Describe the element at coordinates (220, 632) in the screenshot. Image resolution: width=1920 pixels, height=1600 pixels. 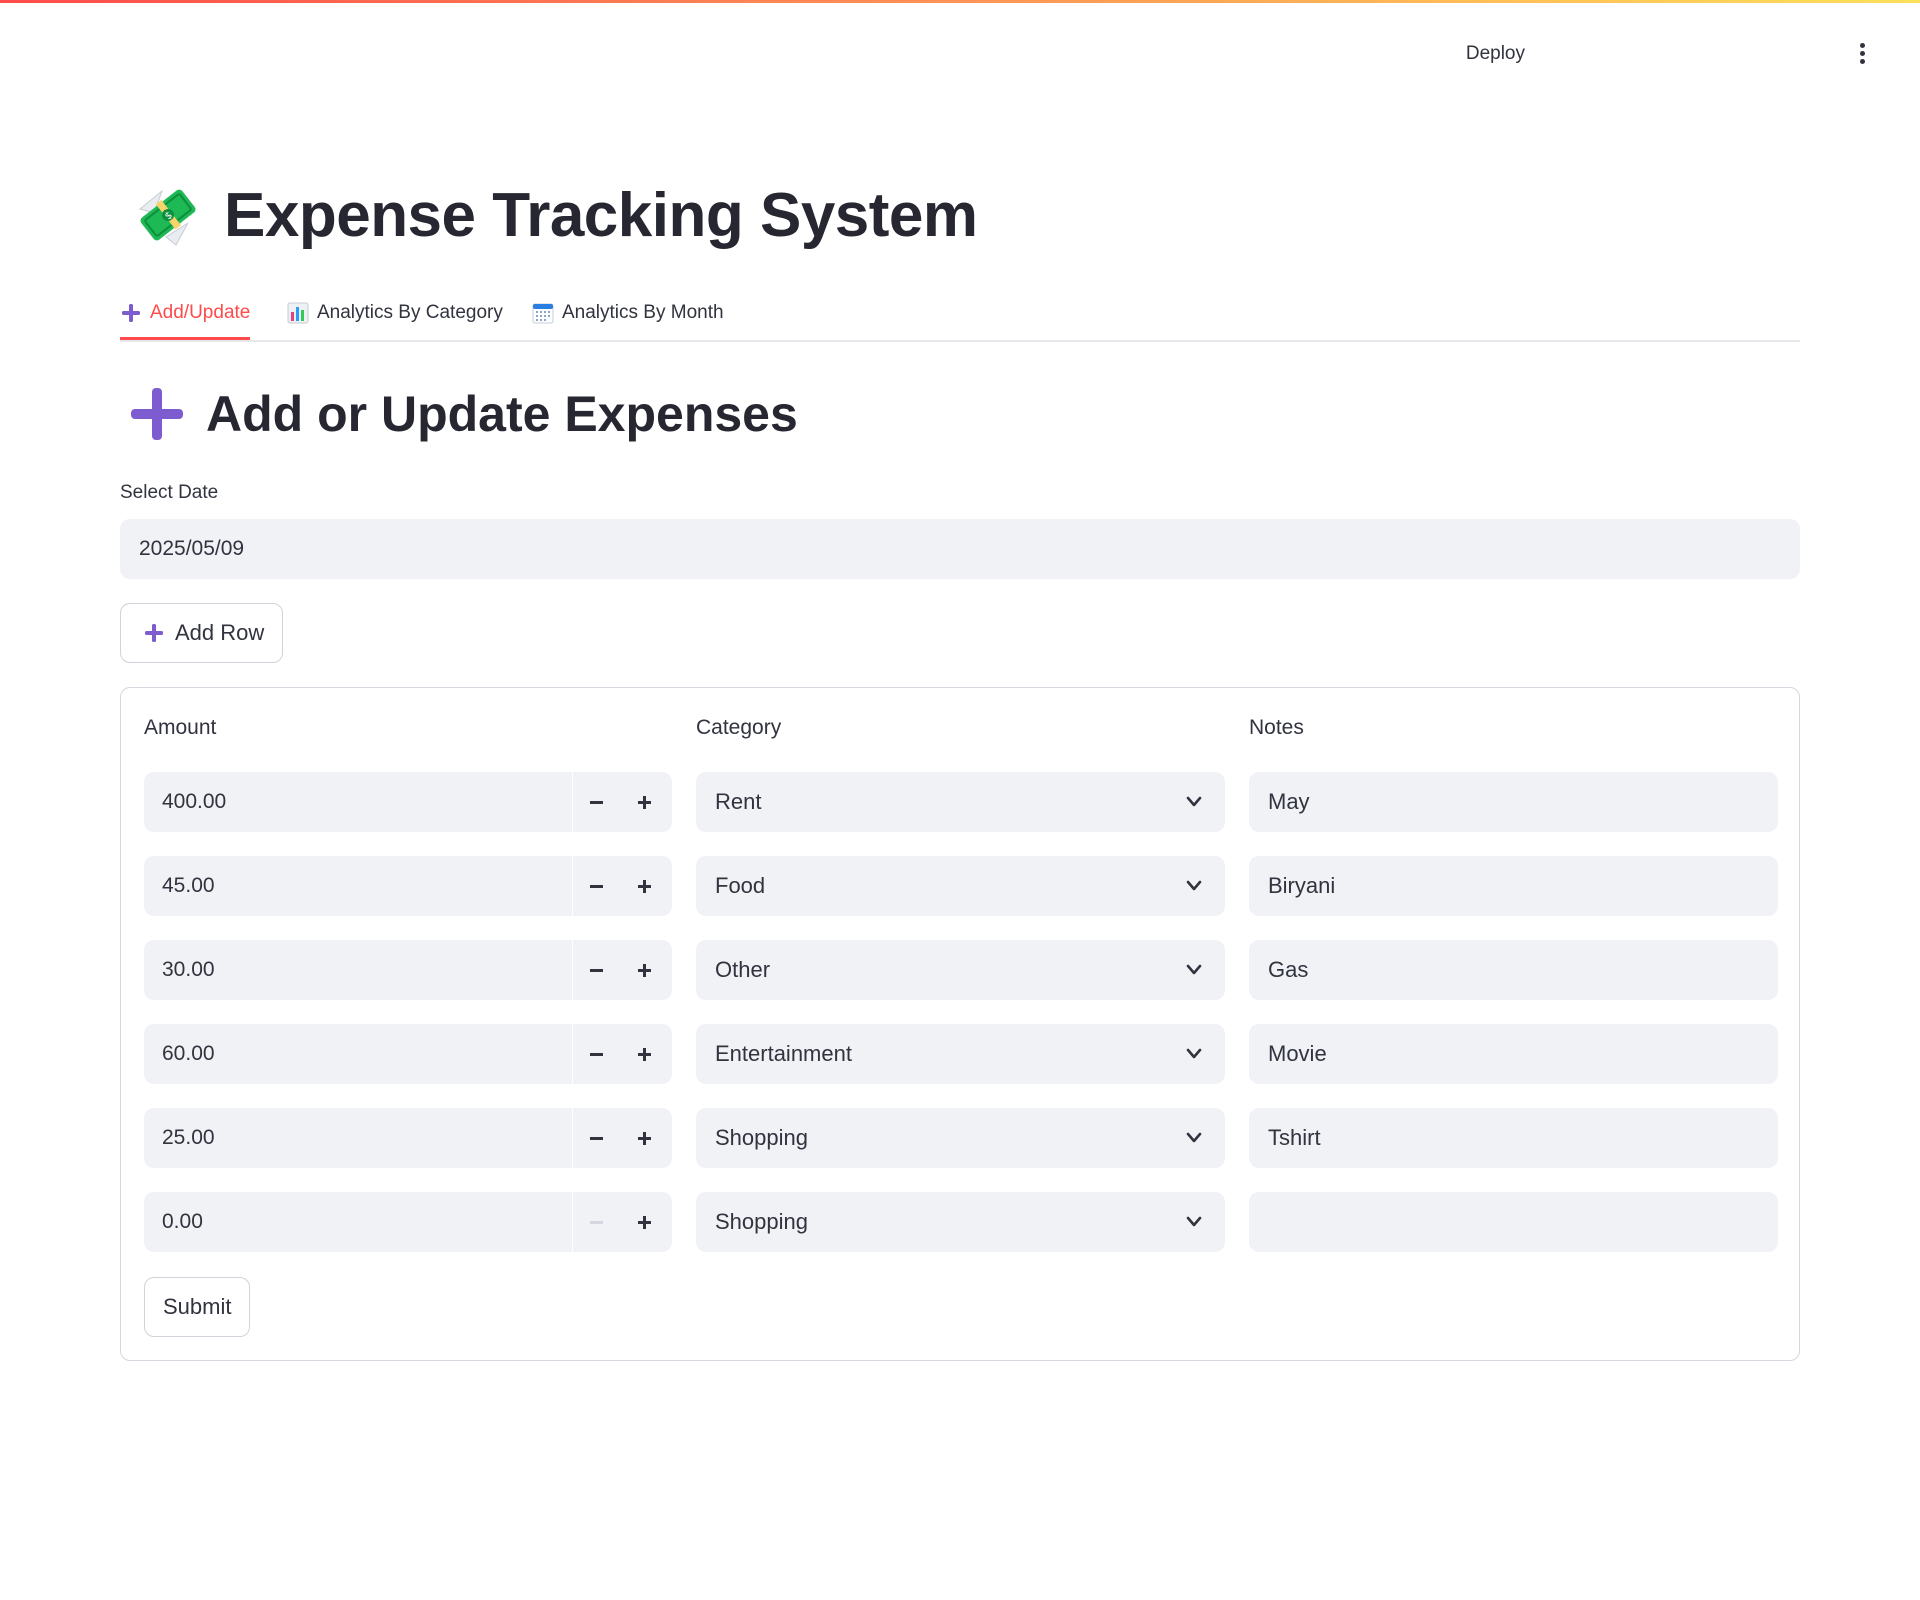
I see `add-row-label: Add Row` at that location.